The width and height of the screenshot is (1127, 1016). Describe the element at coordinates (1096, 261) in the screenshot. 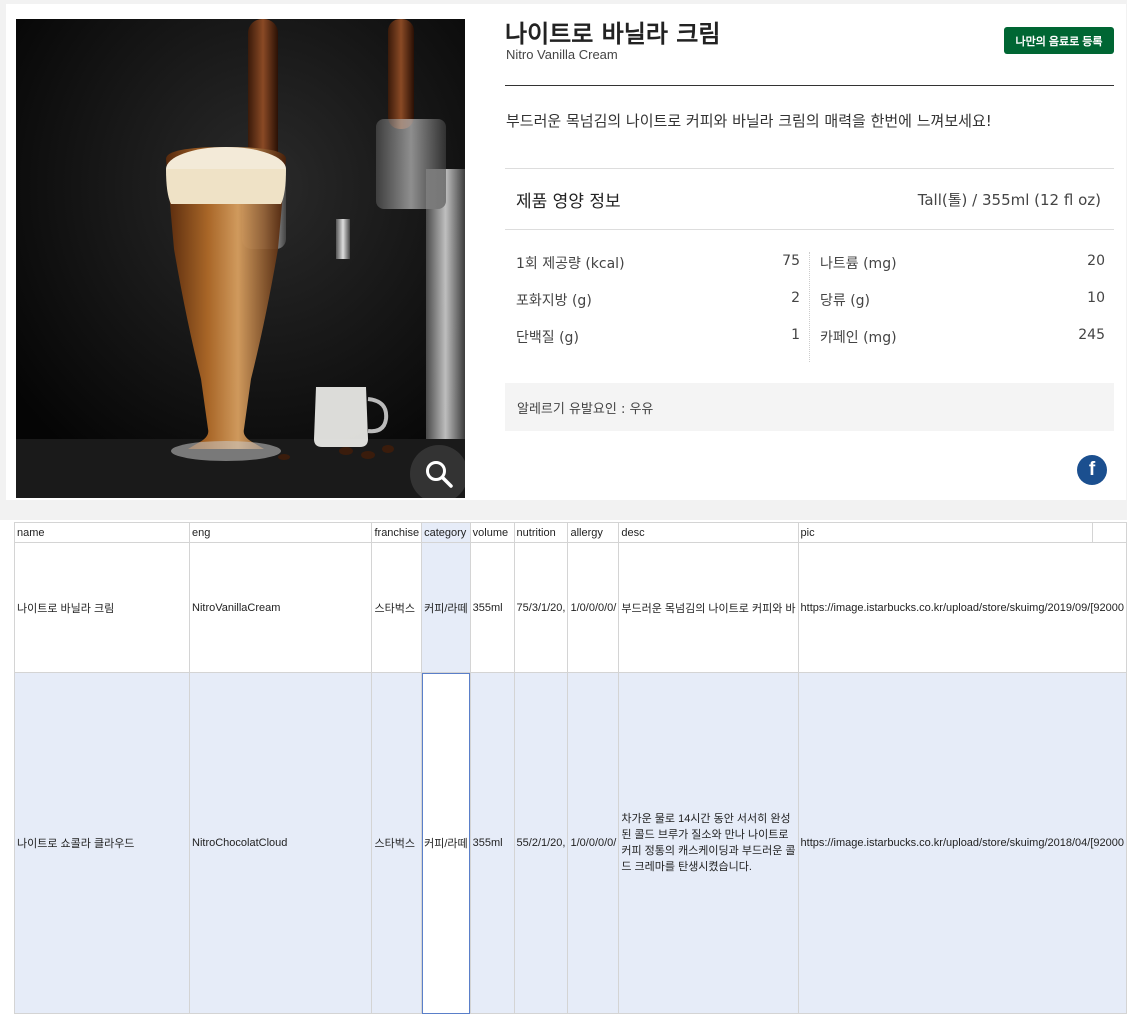

I see `nutrition-value: 20` at that location.